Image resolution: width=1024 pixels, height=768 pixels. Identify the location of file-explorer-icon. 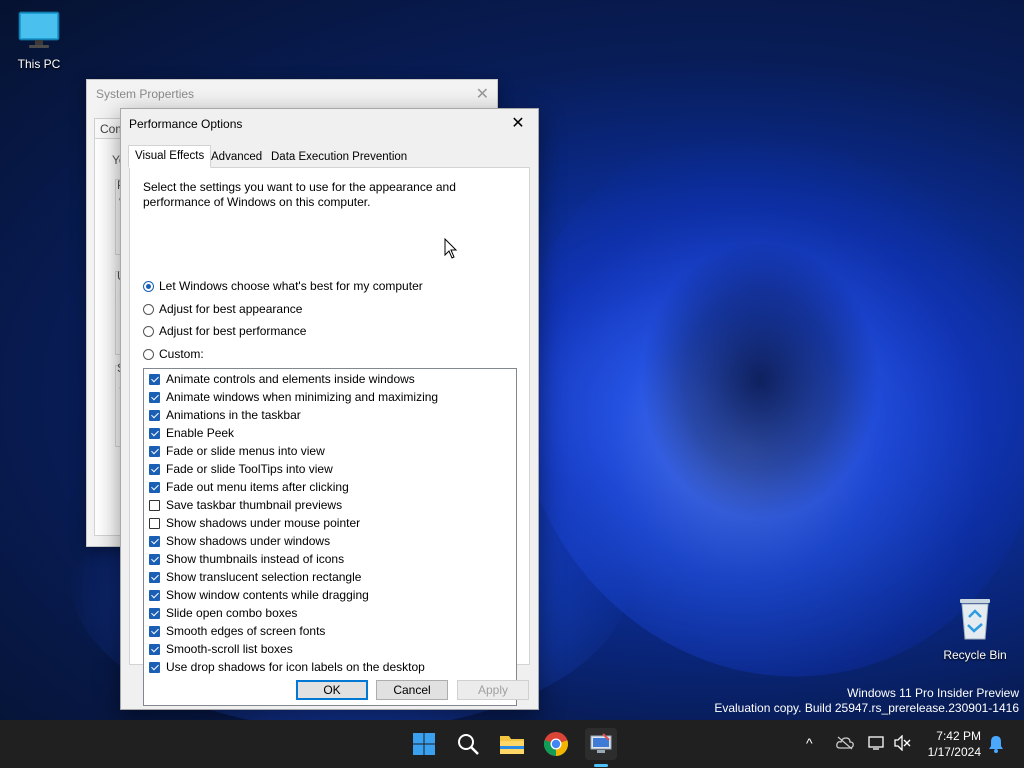
(512, 744).